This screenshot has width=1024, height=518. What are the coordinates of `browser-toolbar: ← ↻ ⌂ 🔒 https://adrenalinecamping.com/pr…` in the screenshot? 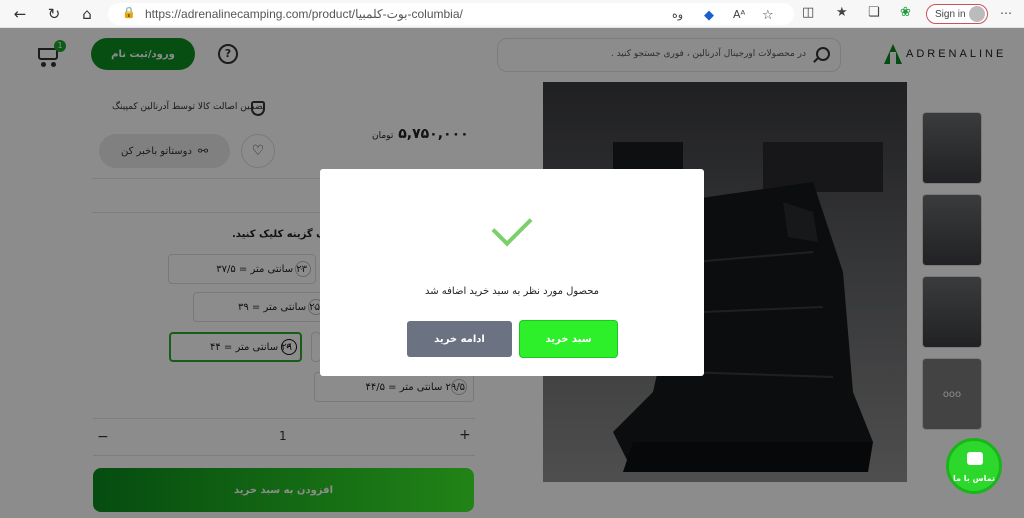 It's located at (512, 14).